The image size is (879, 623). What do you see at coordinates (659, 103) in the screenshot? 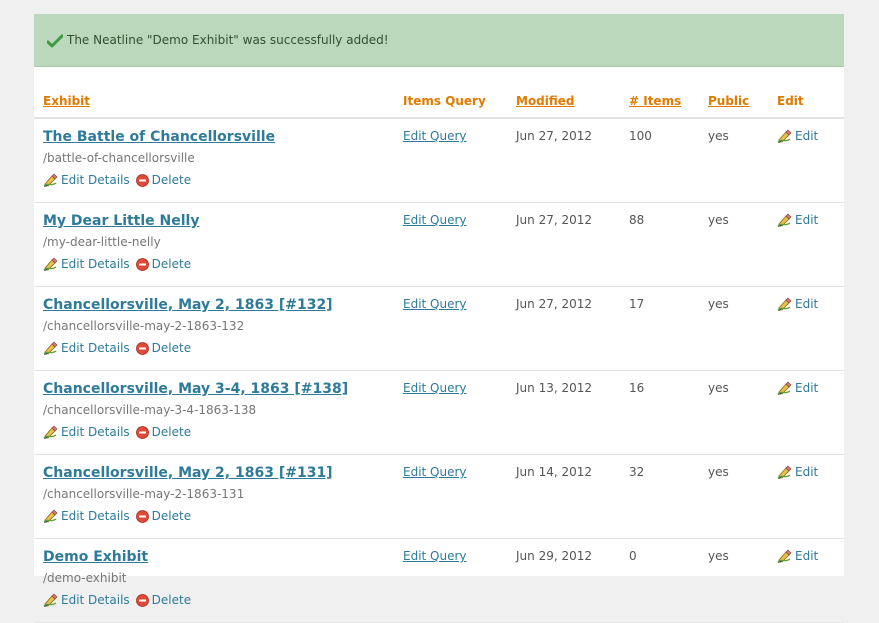
I see `column-header-items: # Items` at bounding box center [659, 103].